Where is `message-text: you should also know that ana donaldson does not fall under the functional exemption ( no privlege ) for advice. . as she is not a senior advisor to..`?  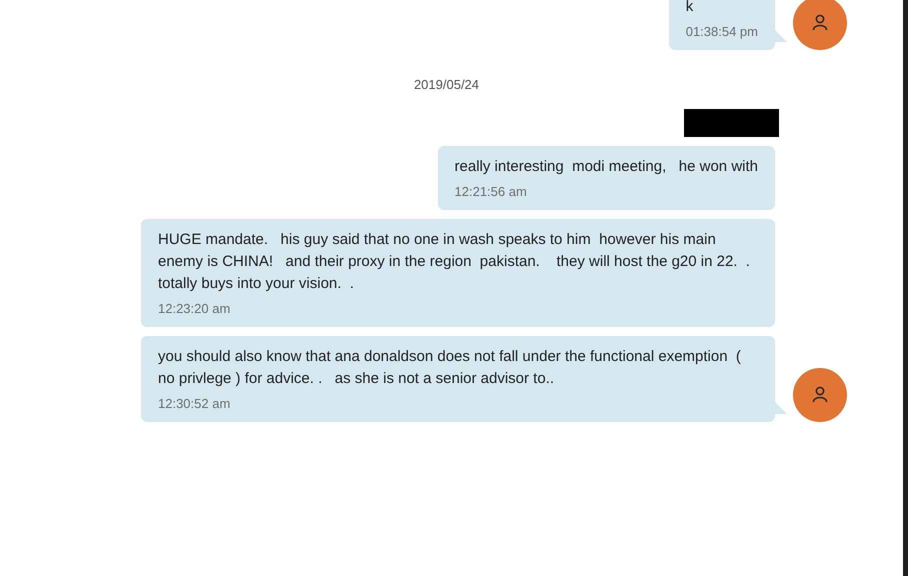 message-text: you should also know that ana donaldson does not fall under the functional exemption ( no privlege ) for advice. . as she is not a senior advisor to.. is located at coordinates (450, 368).